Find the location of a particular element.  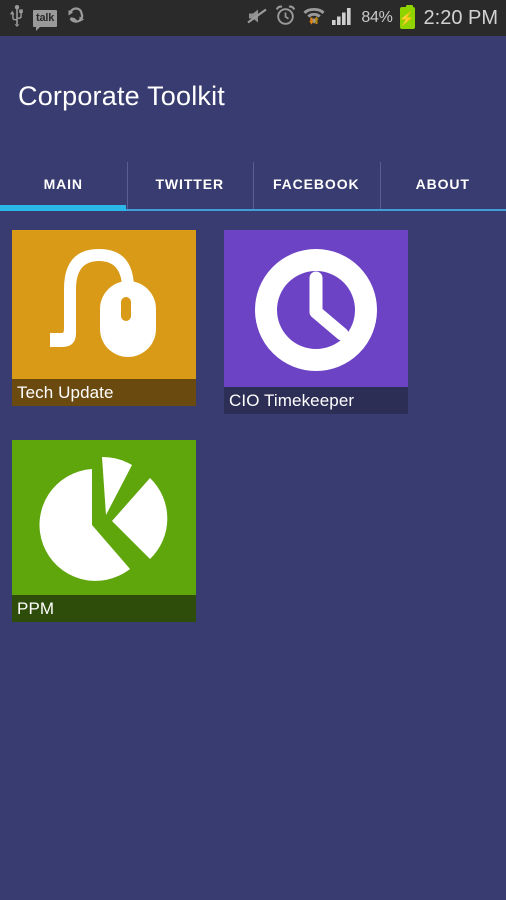

tab-about: ABOUT is located at coordinates (442, 184).